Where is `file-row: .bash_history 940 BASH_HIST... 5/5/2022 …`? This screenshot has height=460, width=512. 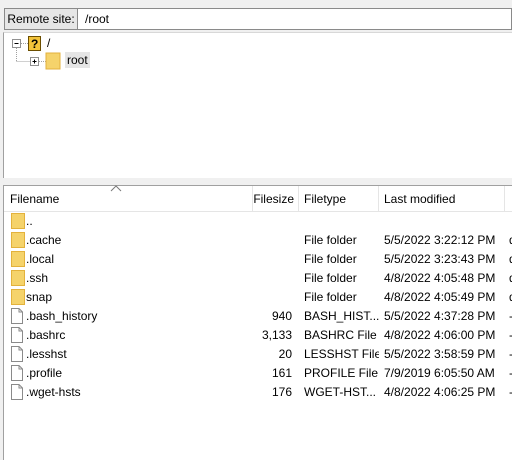
file-row: .bash_history 940 BASH_HIST... 5/5/2022 … is located at coordinates (258, 316).